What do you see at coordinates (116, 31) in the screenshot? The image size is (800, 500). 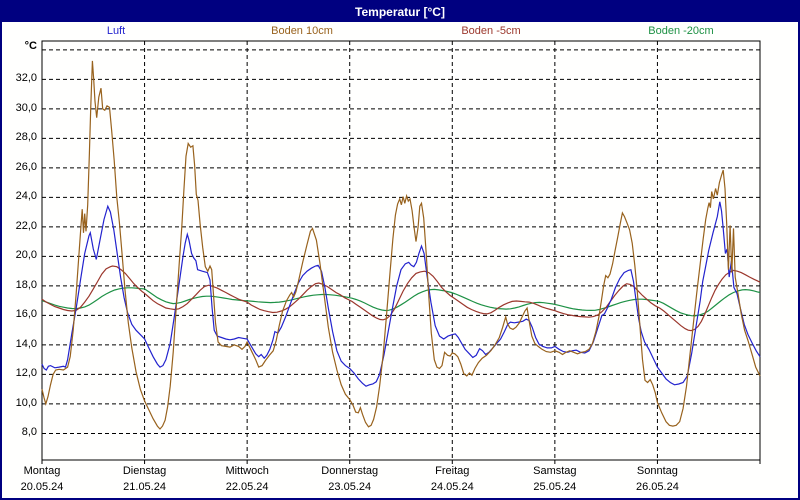 I see `legend-item-luft: Luft` at bounding box center [116, 31].